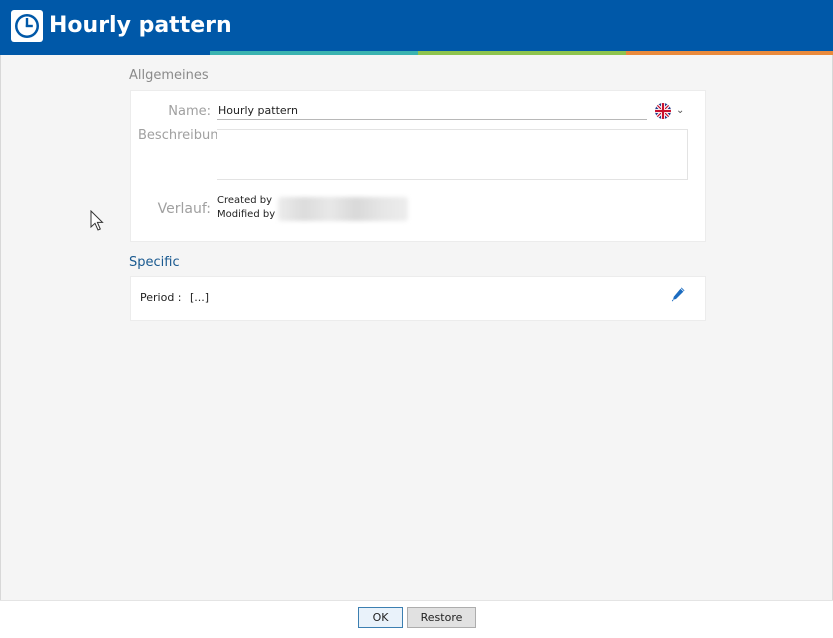  Describe the element at coordinates (452, 154) in the screenshot. I see `description-input` at that location.